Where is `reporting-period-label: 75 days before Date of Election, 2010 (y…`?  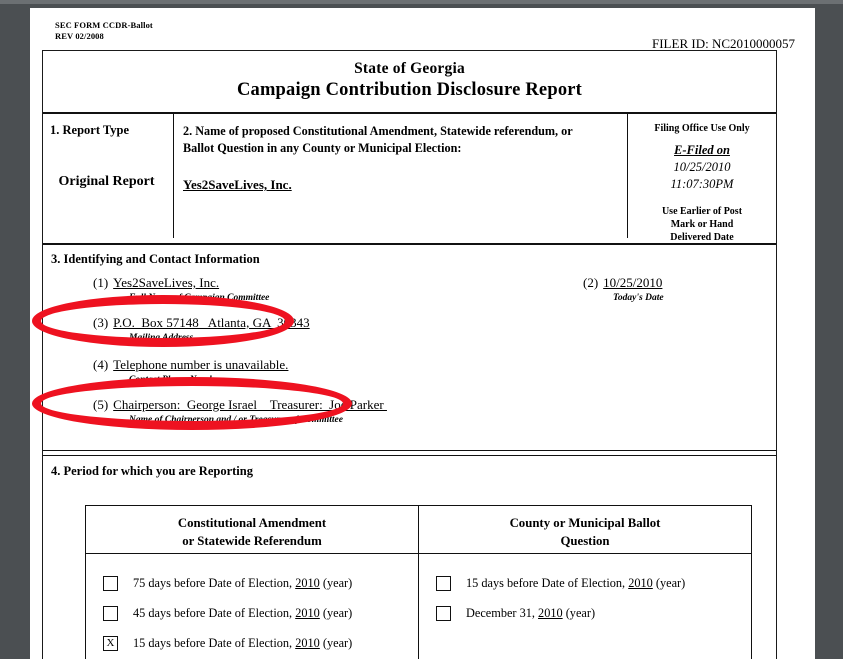
reporting-period-label: 75 days before Date of Election, 2010 (y… is located at coordinates (243, 583).